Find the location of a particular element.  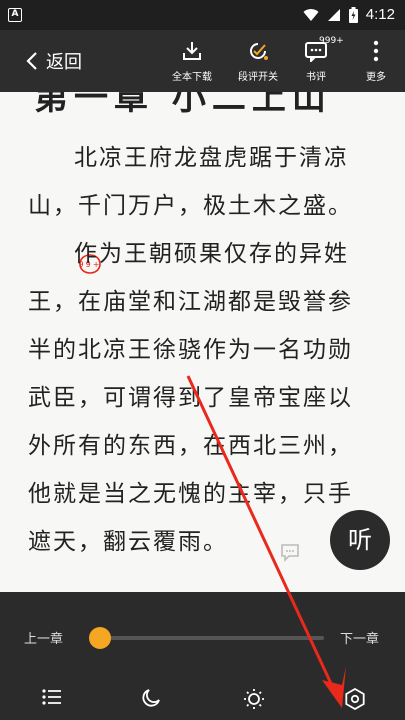

chevron-left-icon is located at coordinates (31, 61).